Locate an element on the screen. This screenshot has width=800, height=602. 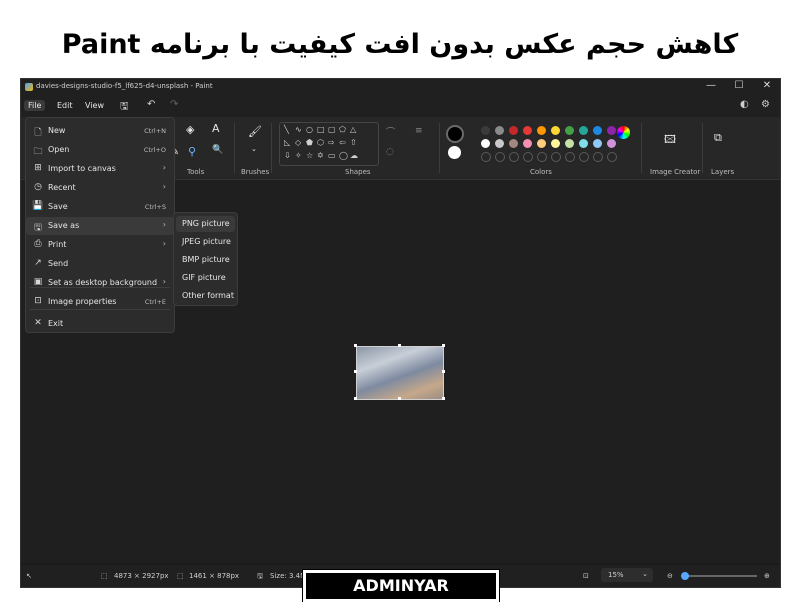
maximize-button: ☐ is located at coordinates (739, 85).